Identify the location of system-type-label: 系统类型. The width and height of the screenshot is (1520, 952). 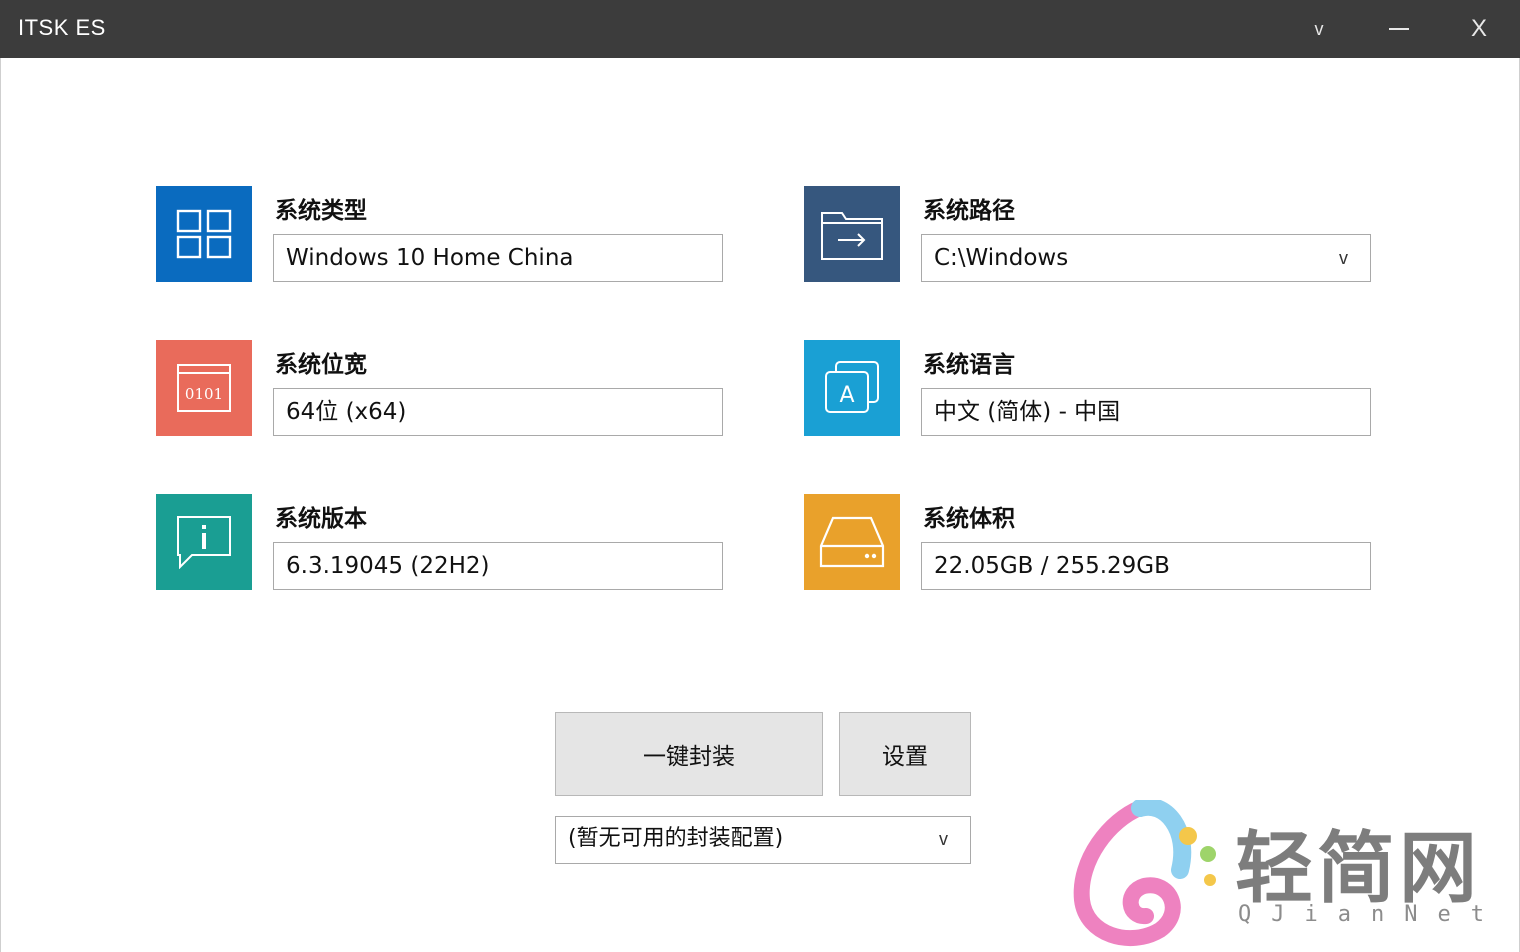
(321, 211).